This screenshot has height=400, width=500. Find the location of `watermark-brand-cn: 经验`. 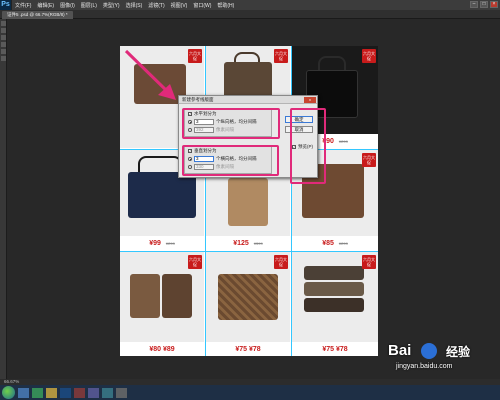

watermark-brand-cn: 经验 is located at coordinates (458, 352).